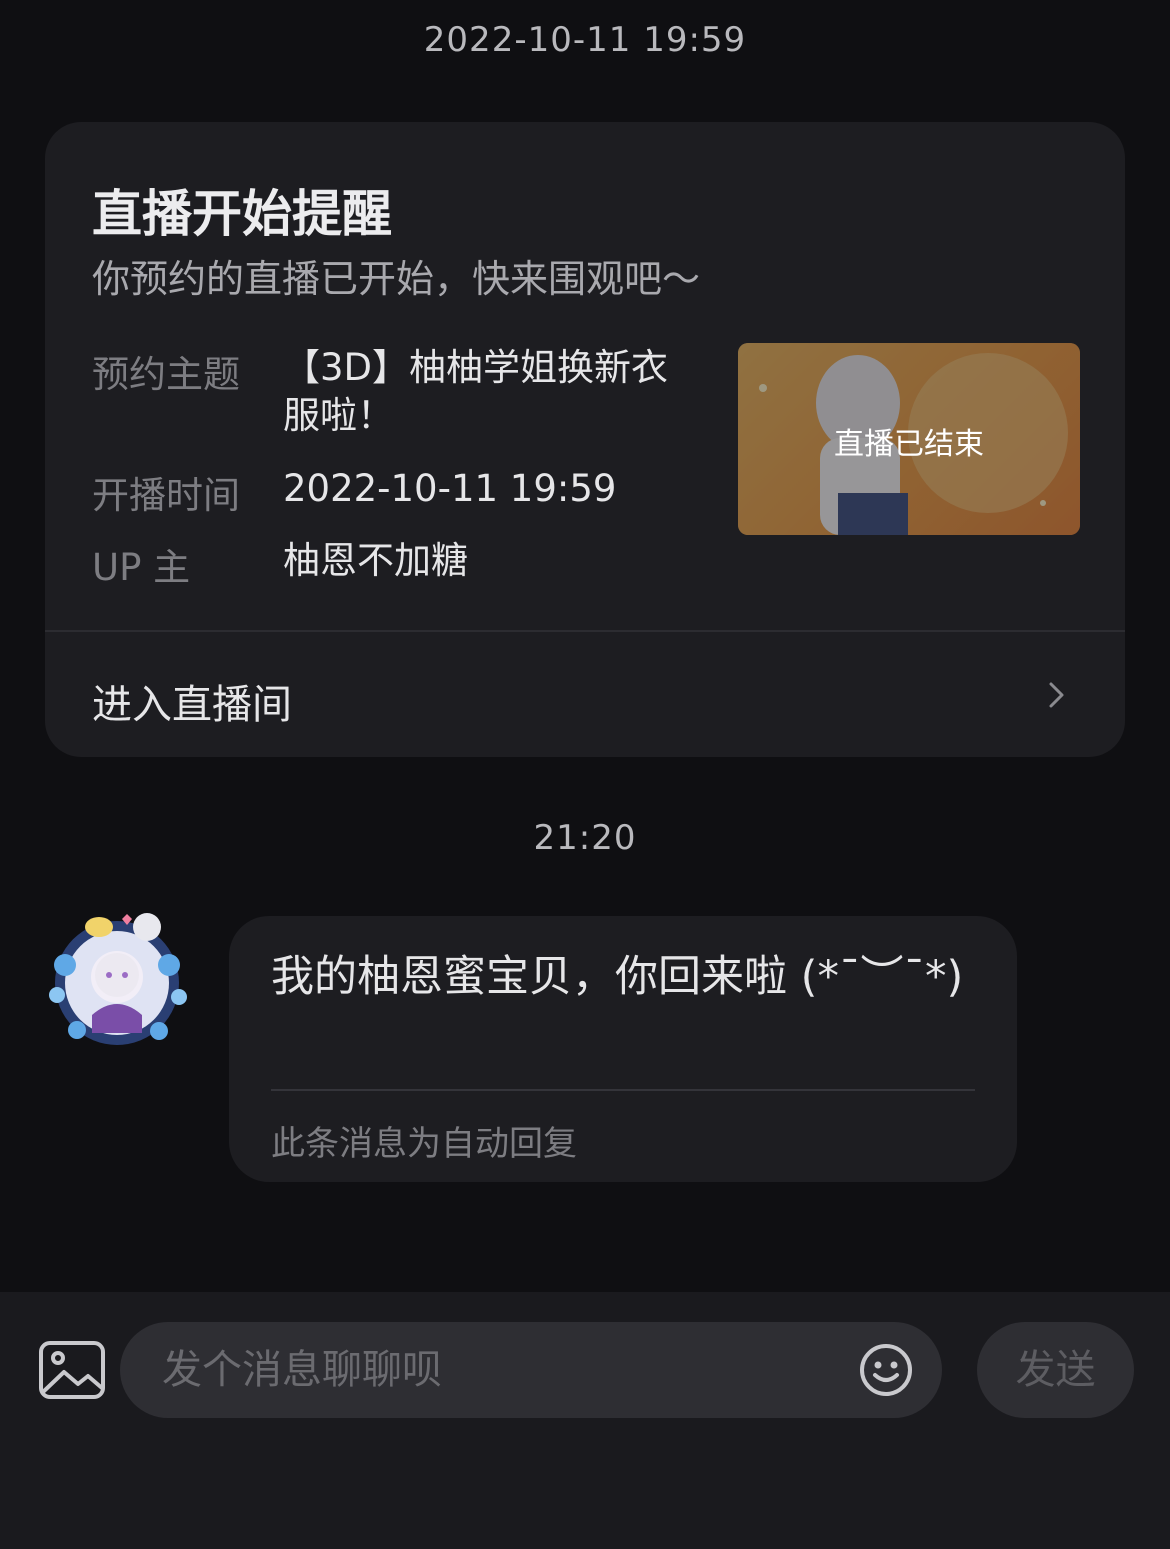 This screenshot has height=1549, width=1170. What do you see at coordinates (72, 1370) in the screenshot?
I see `image-icon` at bounding box center [72, 1370].